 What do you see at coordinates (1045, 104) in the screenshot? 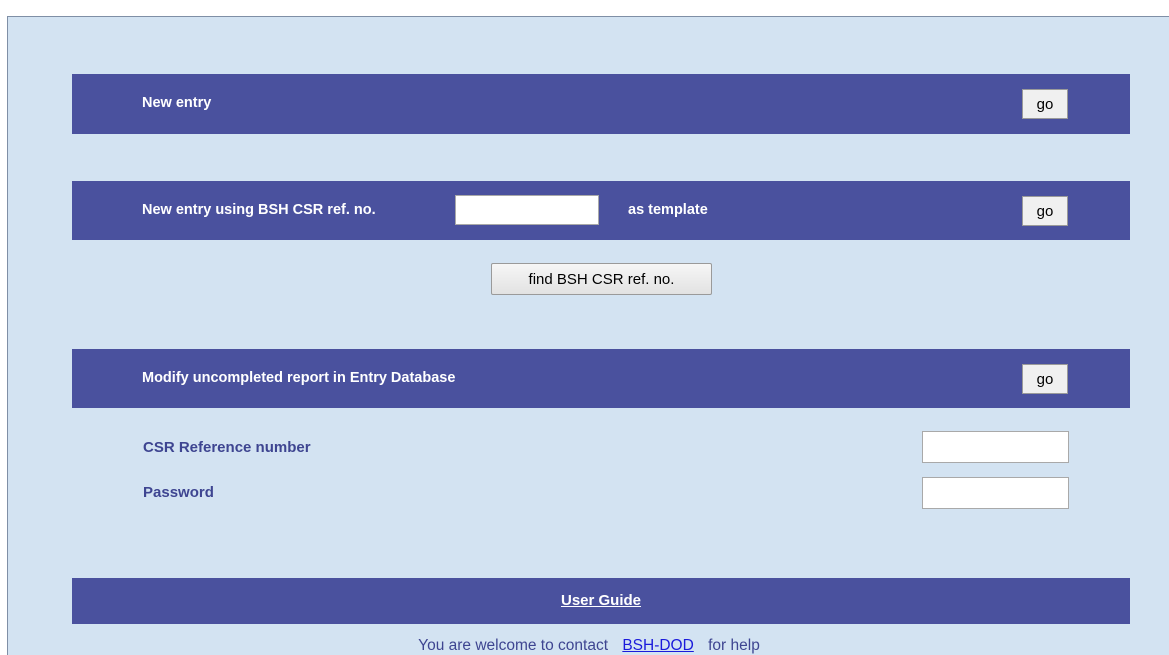
I see `new-entry-go-button: go` at bounding box center [1045, 104].